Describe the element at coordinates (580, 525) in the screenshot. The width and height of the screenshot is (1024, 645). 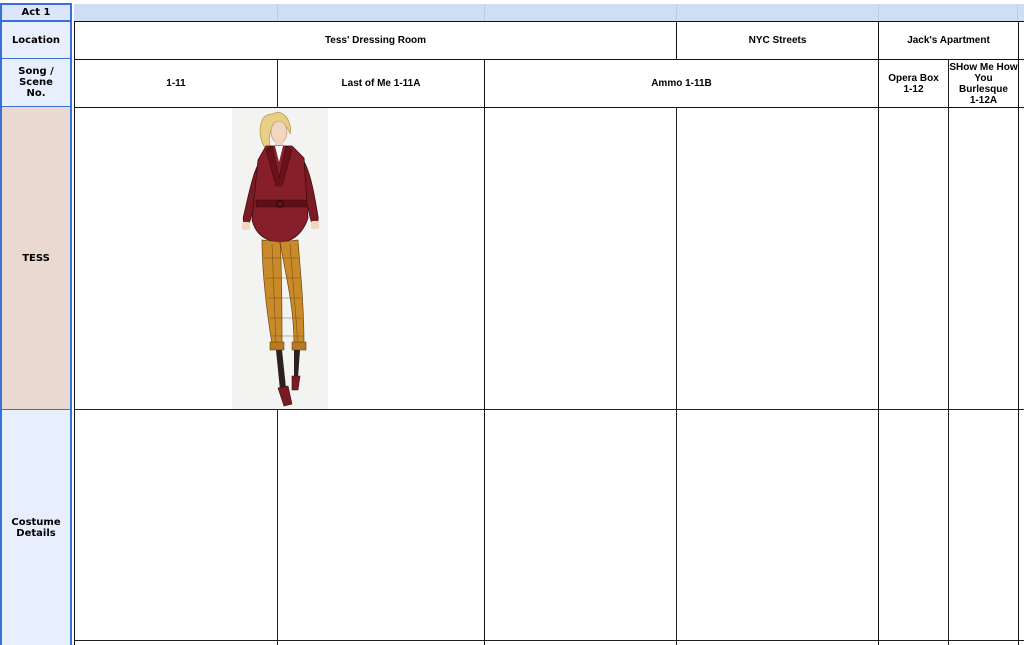
I see `costume-cell-ammo-a` at that location.